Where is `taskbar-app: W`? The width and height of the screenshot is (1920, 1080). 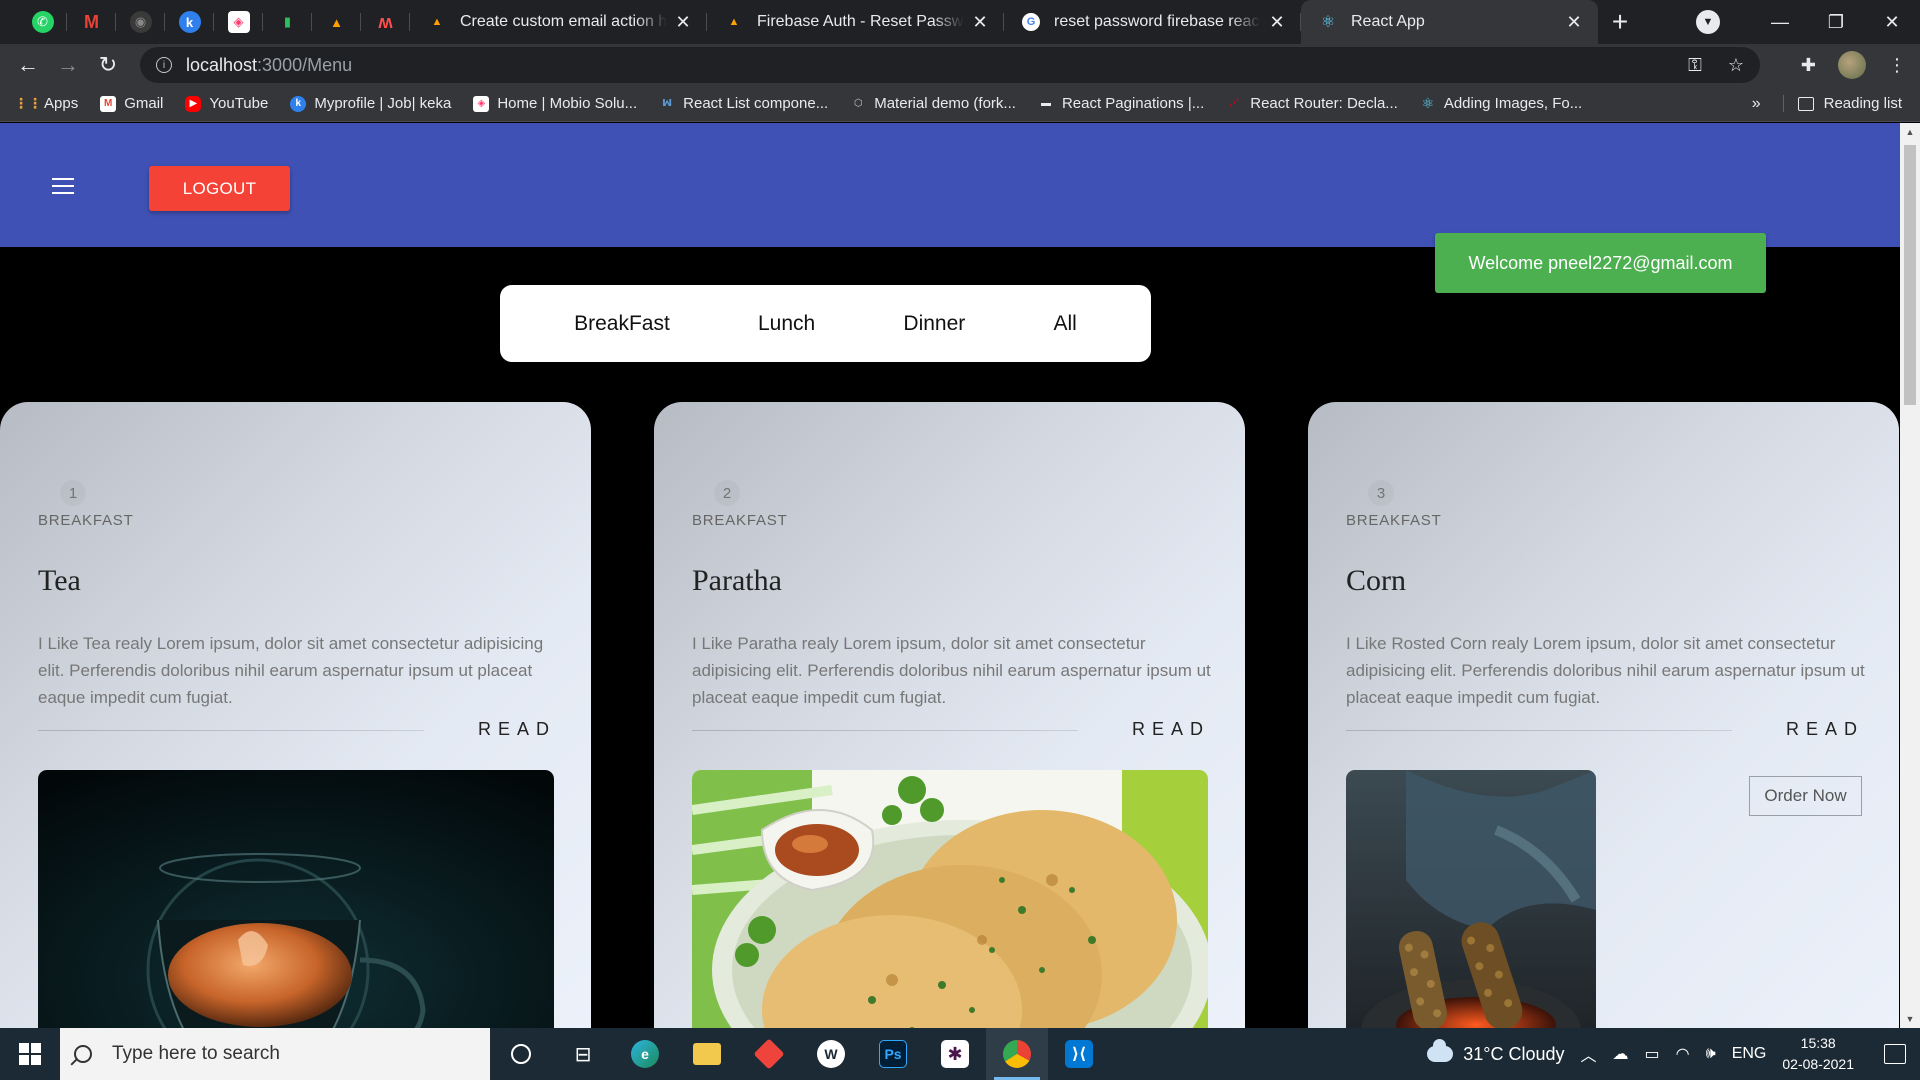
taskbar-app: W is located at coordinates (831, 1054).